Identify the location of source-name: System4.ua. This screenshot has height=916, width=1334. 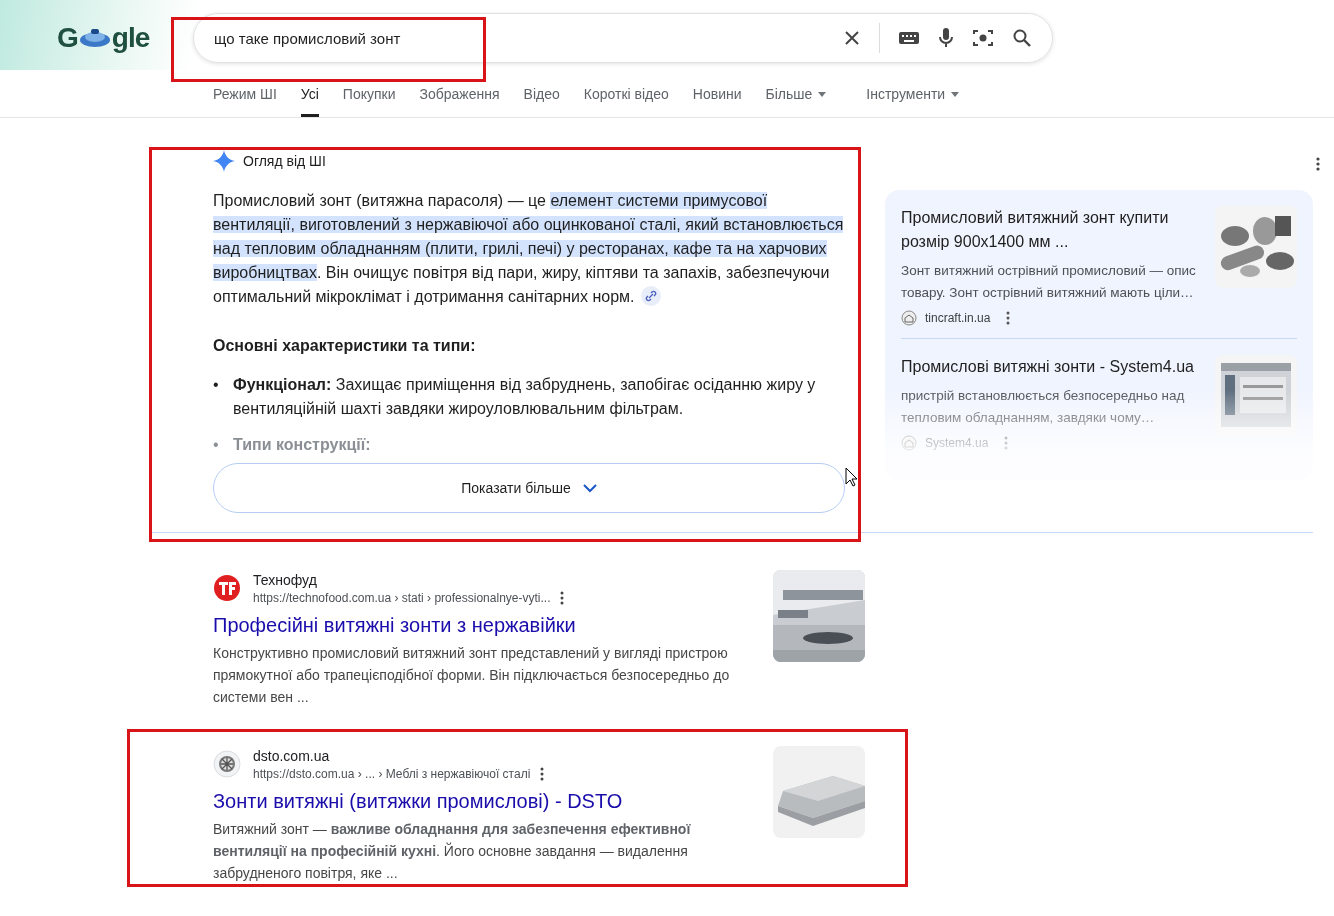
(957, 443).